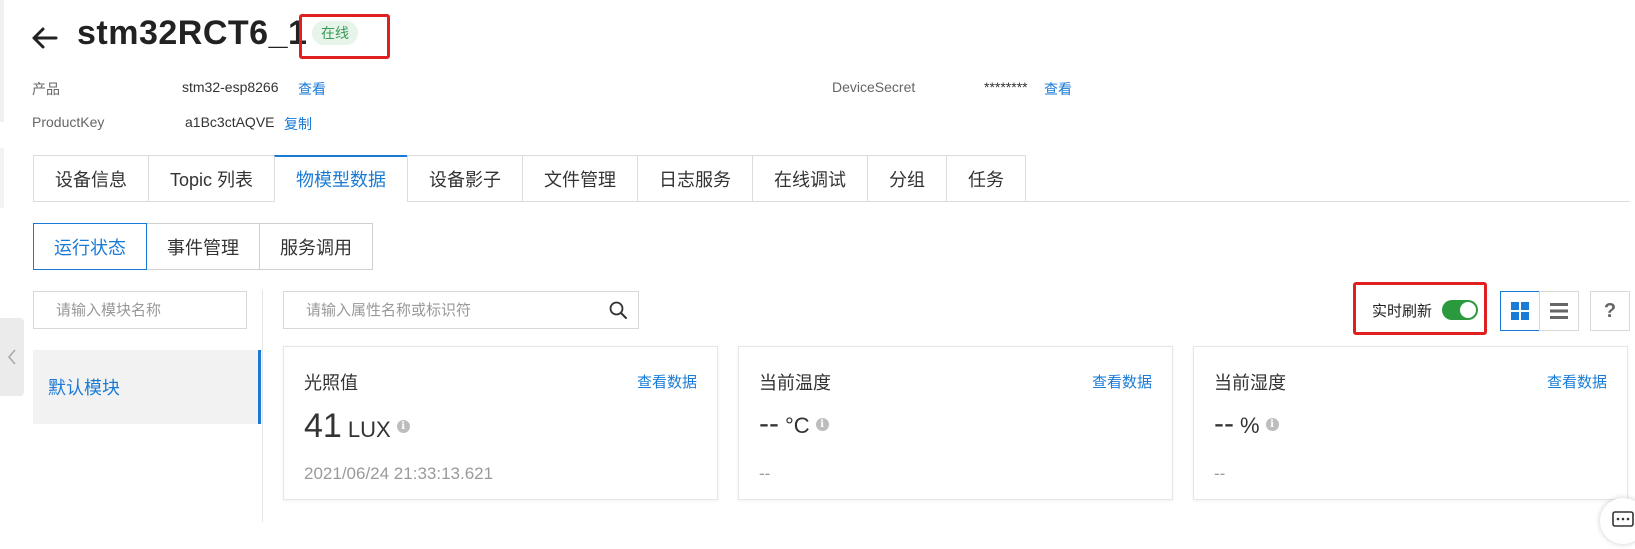 This screenshot has height=549, width=1635. I want to click on list-view-icon, so click(1559, 311).